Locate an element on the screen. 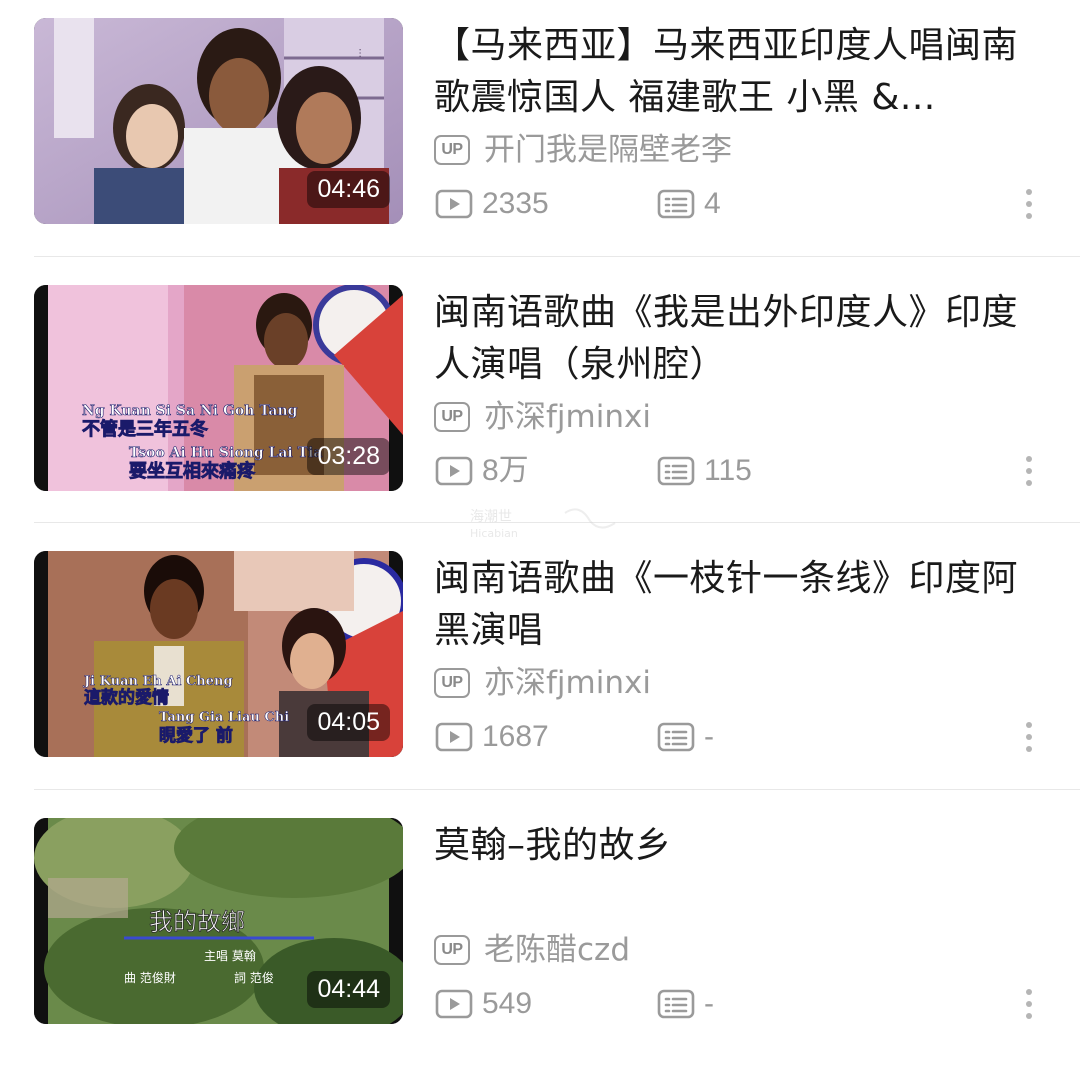  thumbnail-subtitle: 睍愛了 前 is located at coordinates (196, 735).